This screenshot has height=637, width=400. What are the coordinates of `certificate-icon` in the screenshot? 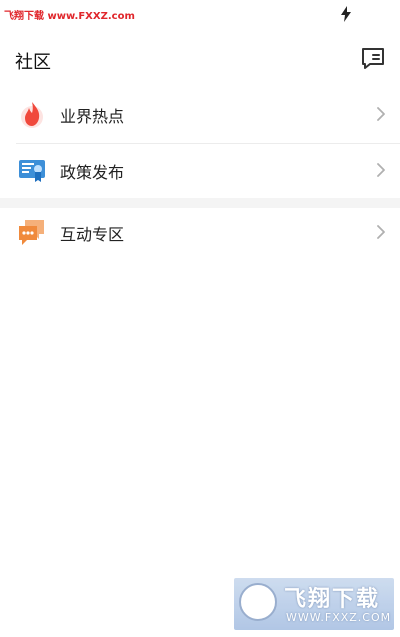 It's located at (32, 171).